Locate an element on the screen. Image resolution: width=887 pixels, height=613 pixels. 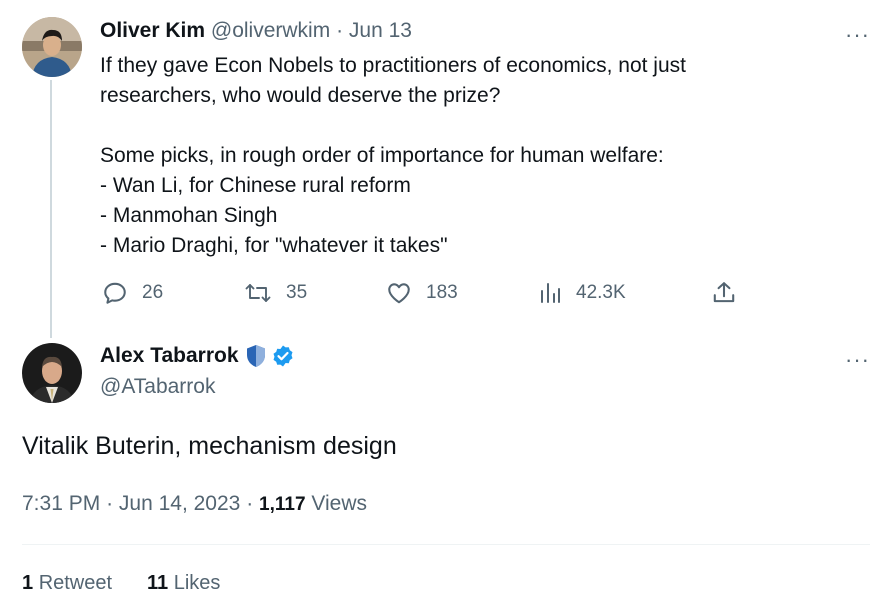
retweet-label: Retweet is located at coordinates (75, 583).